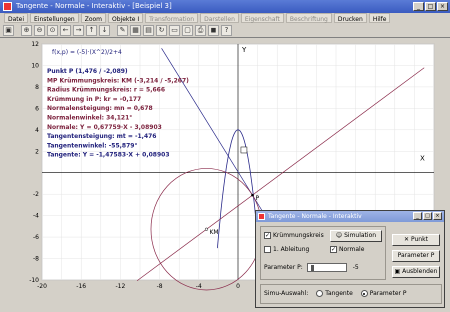 The width and height of the screenshot is (450, 312). Describe the element at coordinates (416, 256) in the screenshot. I see `parameter-p-button: Parameter P` at that location.